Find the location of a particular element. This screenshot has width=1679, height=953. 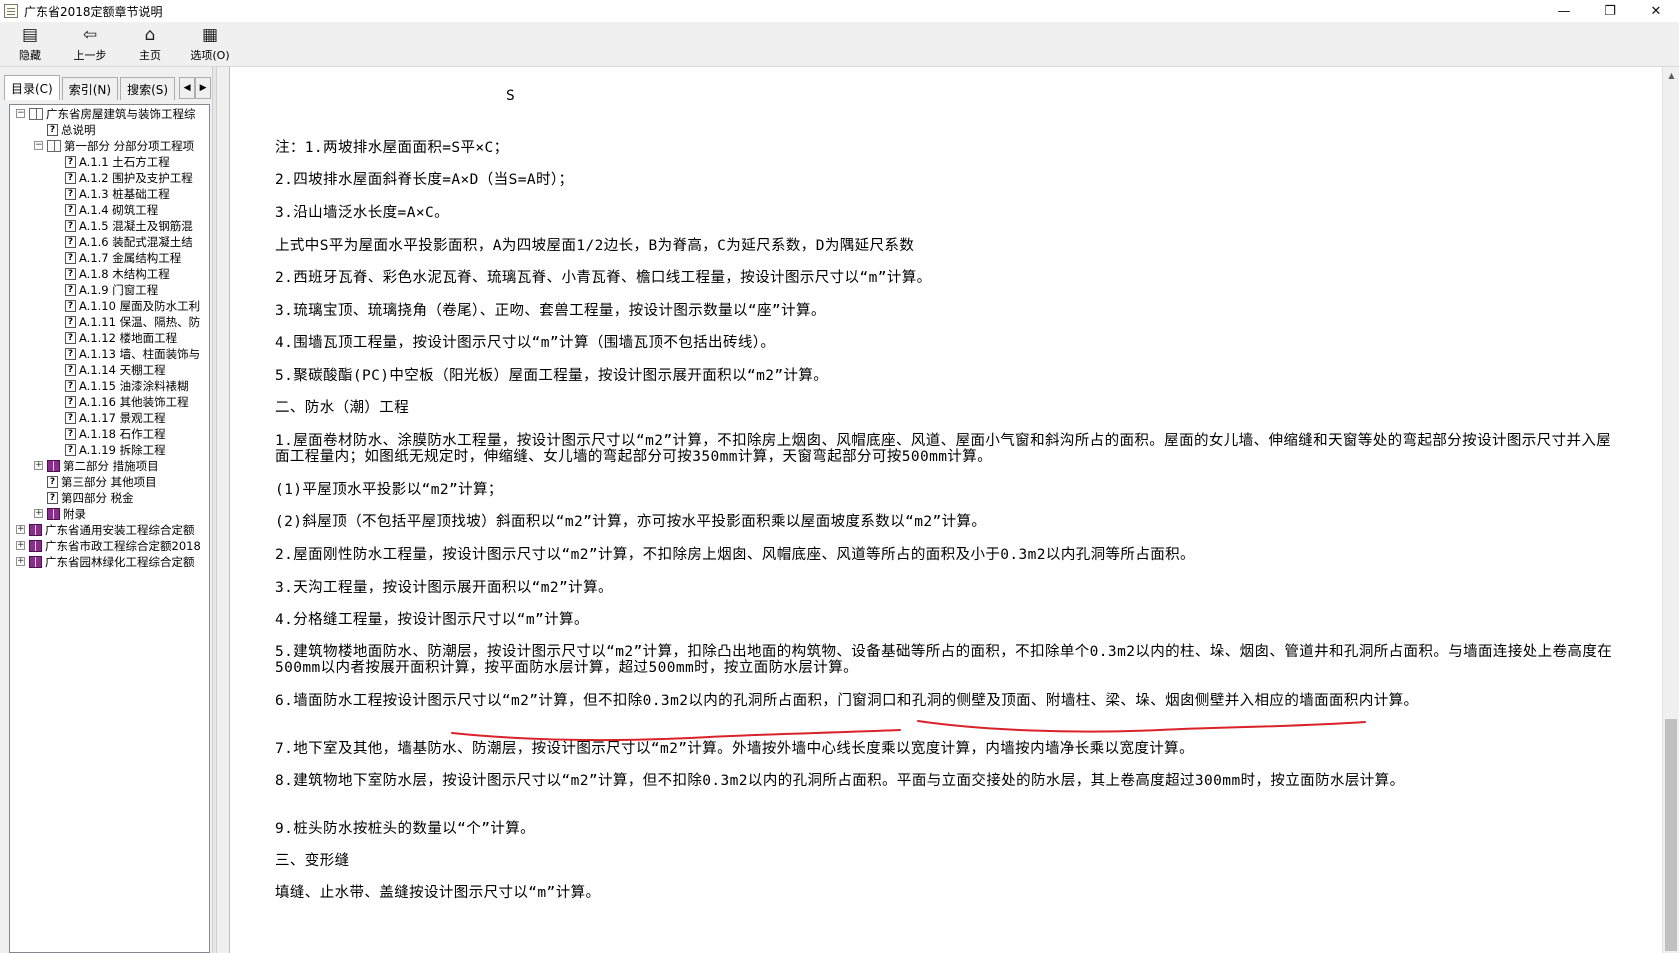

content-paragraph: 注：1.两坡排水屋面面积=S平×C； is located at coordinates (392, 148).